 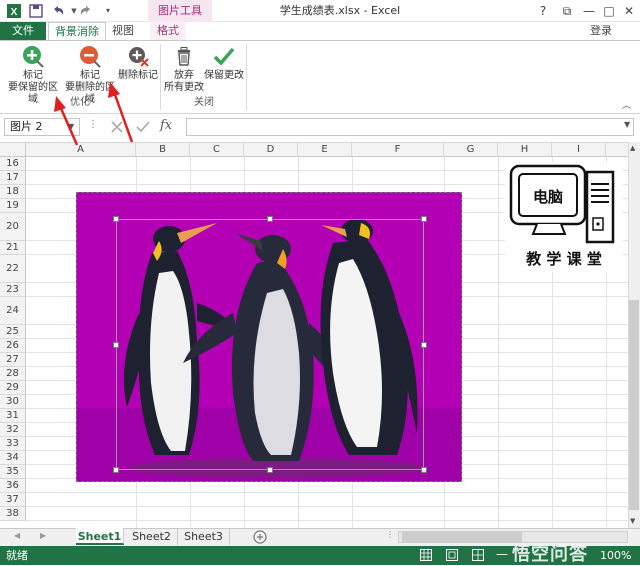 What do you see at coordinates (609, 11) in the screenshot?
I see `maximize-button: □` at bounding box center [609, 11].